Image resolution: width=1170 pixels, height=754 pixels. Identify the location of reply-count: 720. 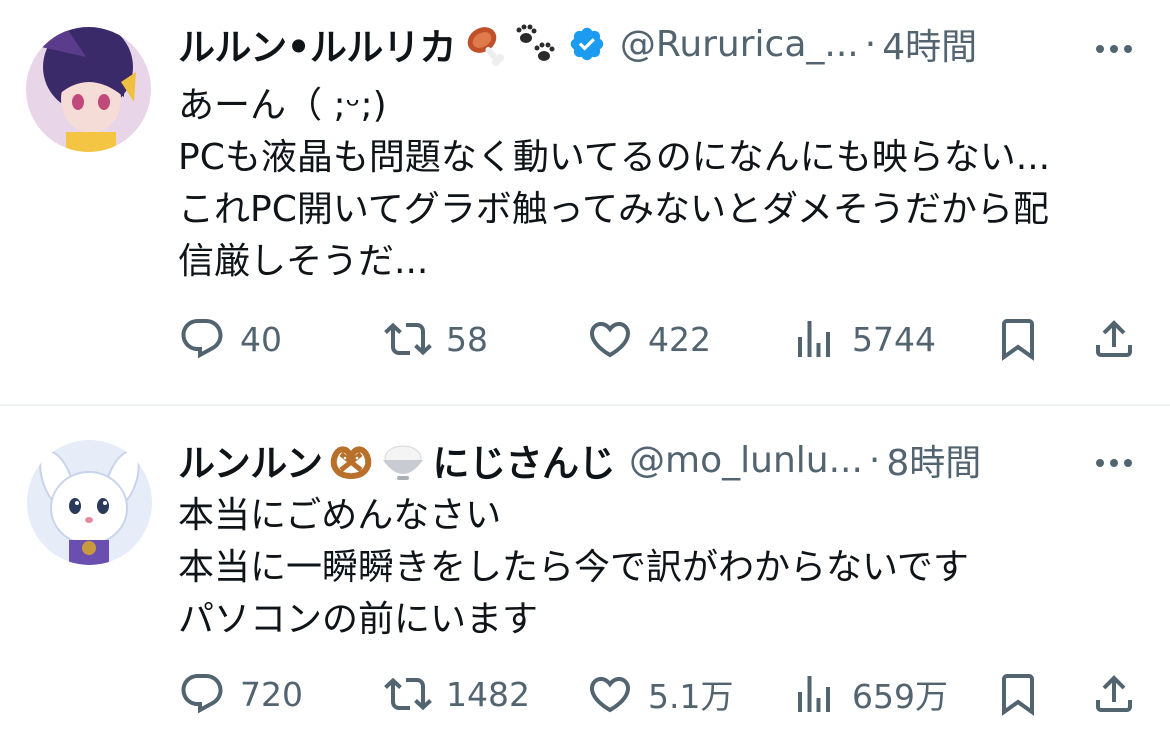
(271, 694).